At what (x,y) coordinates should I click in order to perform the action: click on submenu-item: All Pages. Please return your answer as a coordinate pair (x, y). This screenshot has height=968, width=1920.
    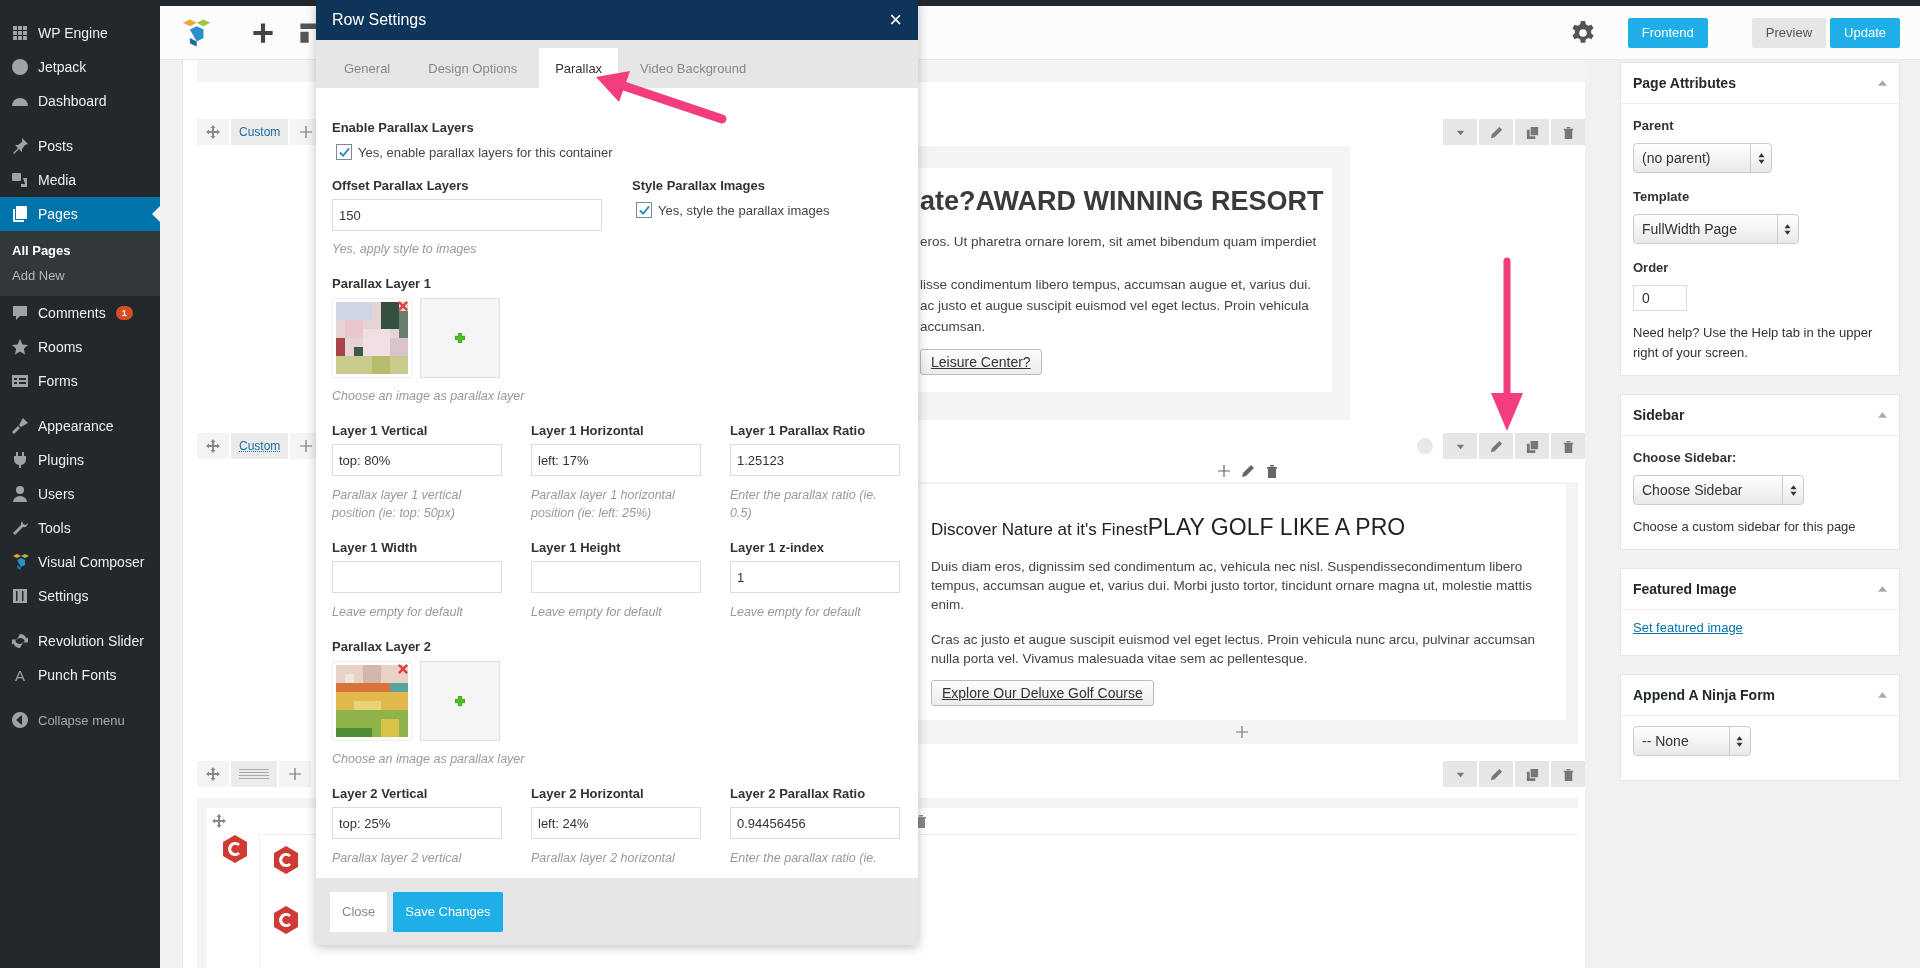
    Looking at the image, I should click on (80, 250).